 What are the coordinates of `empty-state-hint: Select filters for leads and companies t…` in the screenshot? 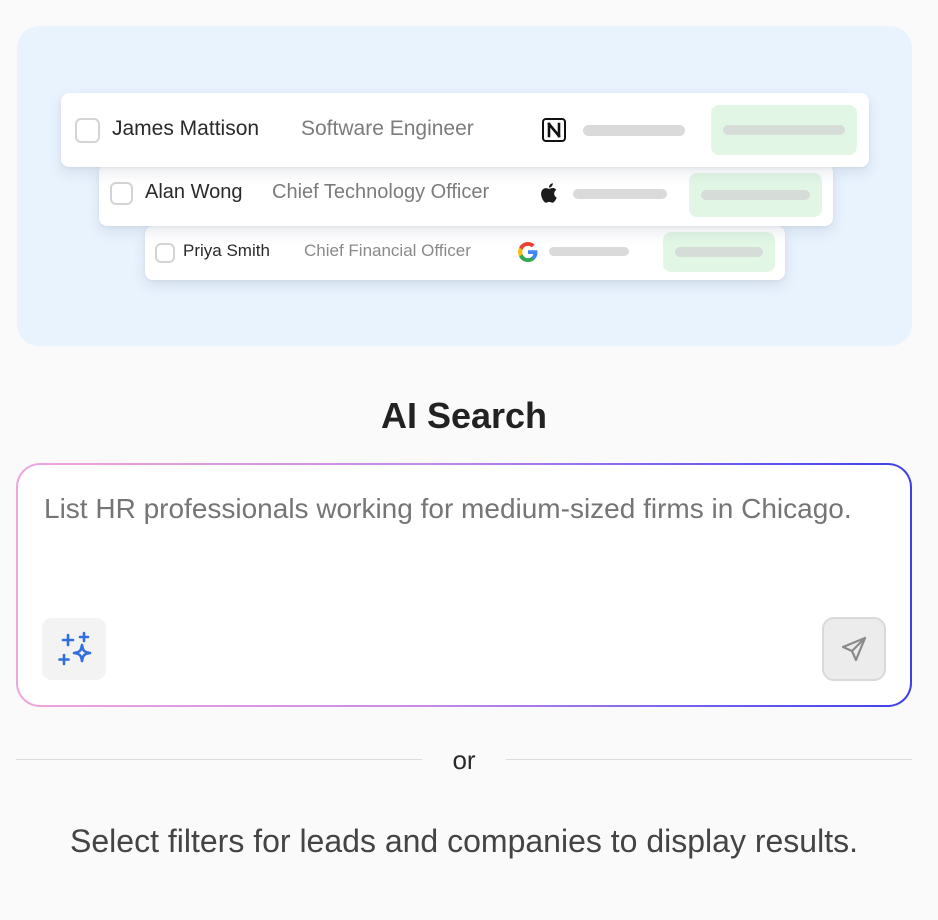 It's located at (464, 841).